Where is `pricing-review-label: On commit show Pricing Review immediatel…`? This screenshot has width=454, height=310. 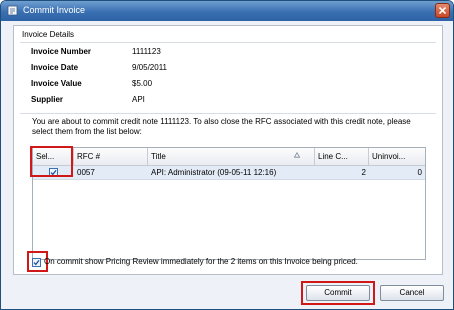
pricing-review-label: On commit show Pricing Review immediatel… is located at coordinates (201, 261).